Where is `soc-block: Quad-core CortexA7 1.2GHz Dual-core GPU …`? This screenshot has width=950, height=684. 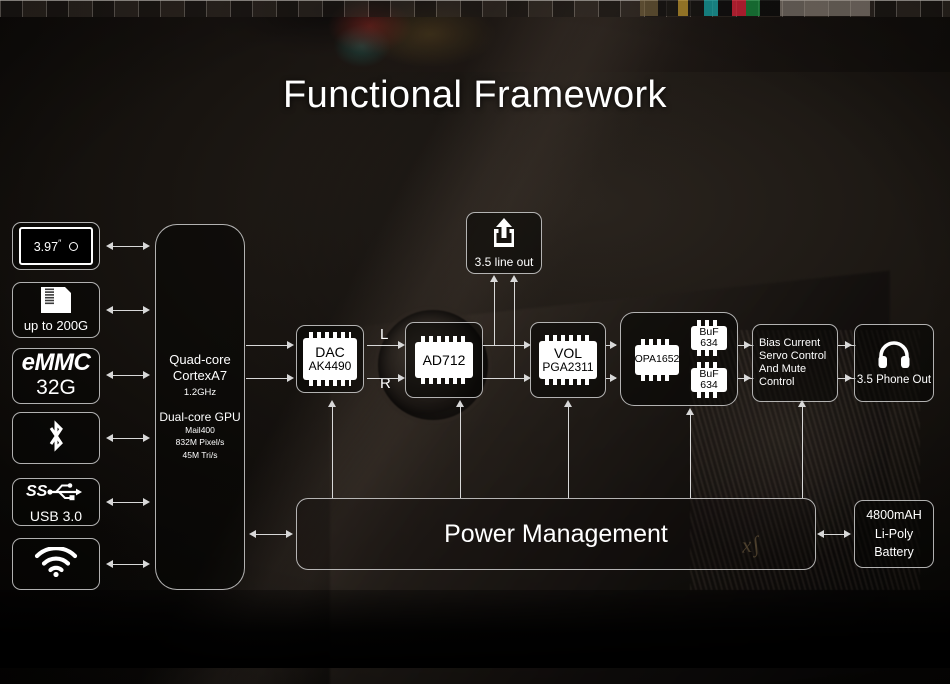
soc-block: Quad-core CortexA7 1.2GHz Dual-core GPU … is located at coordinates (200, 407).